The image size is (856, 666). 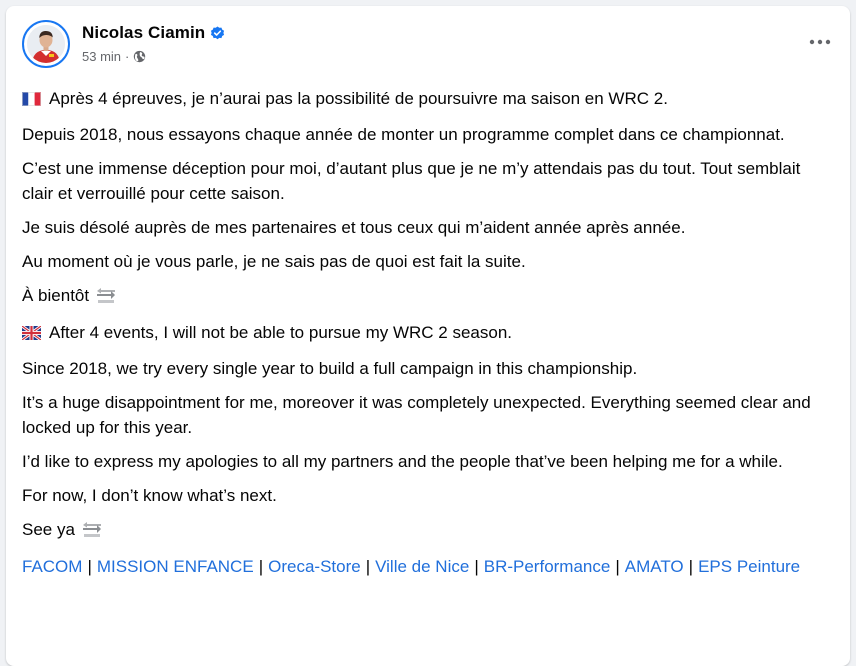 What do you see at coordinates (31, 334) in the screenshot?
I see `flag-uk-icon` at bounding box center [31, 334].